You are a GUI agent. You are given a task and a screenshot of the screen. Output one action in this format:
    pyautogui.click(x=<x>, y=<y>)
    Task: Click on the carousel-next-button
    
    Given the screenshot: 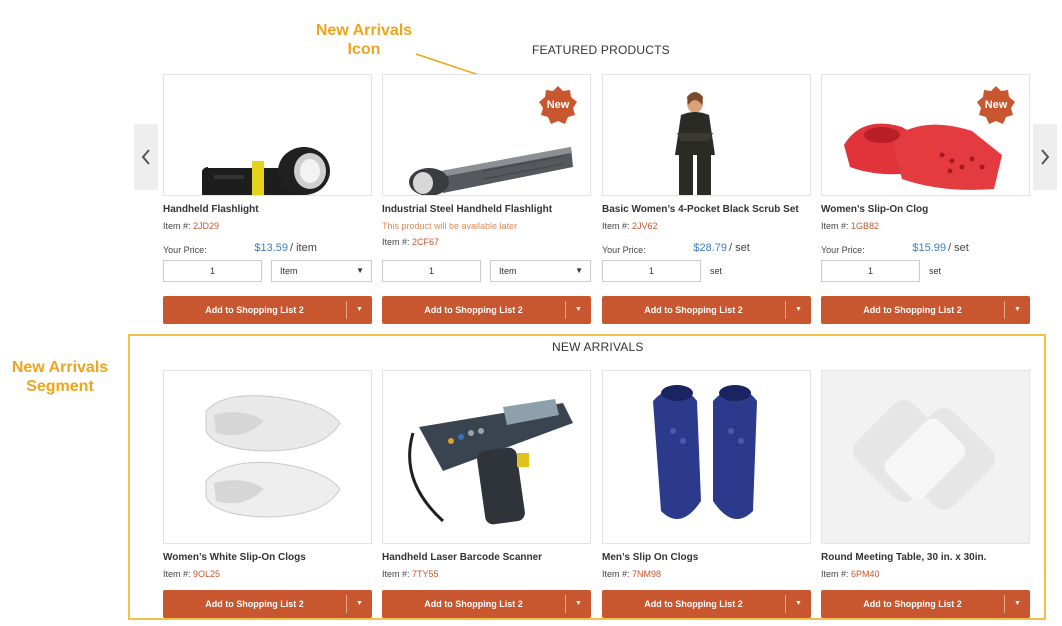 What is the action you would take?
    pyautogui.click(x=1045, y=157)
    